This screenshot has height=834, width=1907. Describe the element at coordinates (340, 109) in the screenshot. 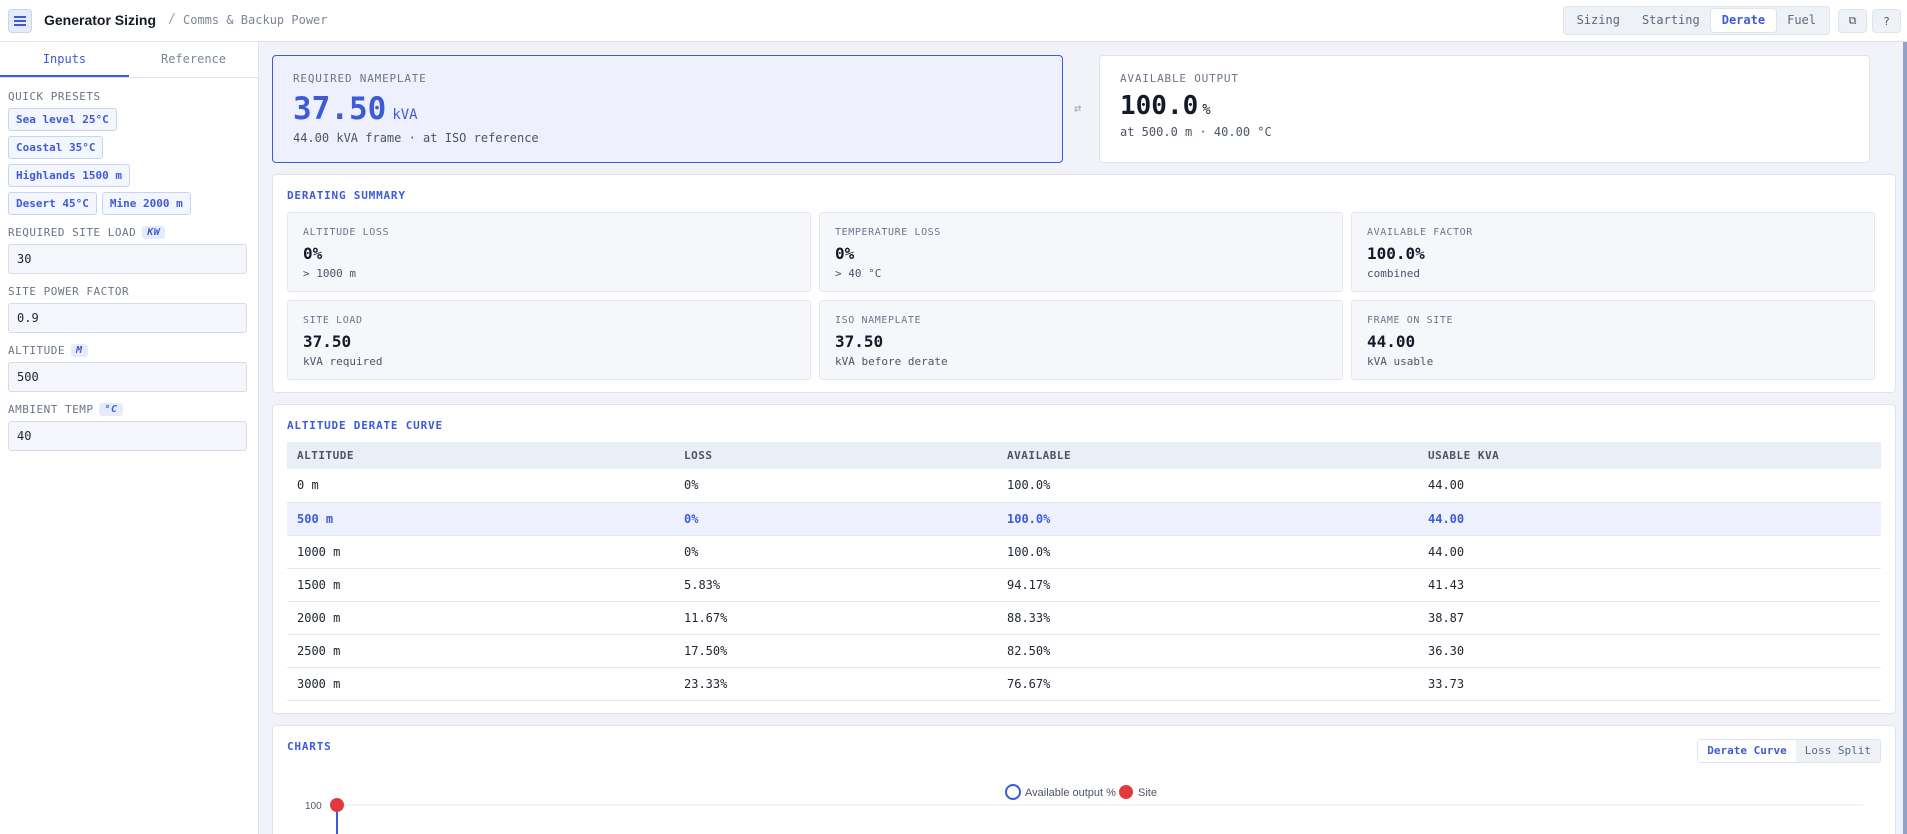

I see `required-nameplate-value: 37.50` at that location.